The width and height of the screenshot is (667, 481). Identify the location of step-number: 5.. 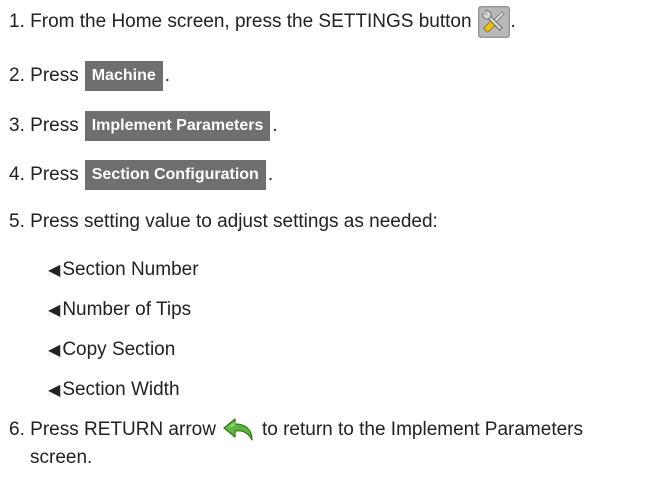
(17, 221).